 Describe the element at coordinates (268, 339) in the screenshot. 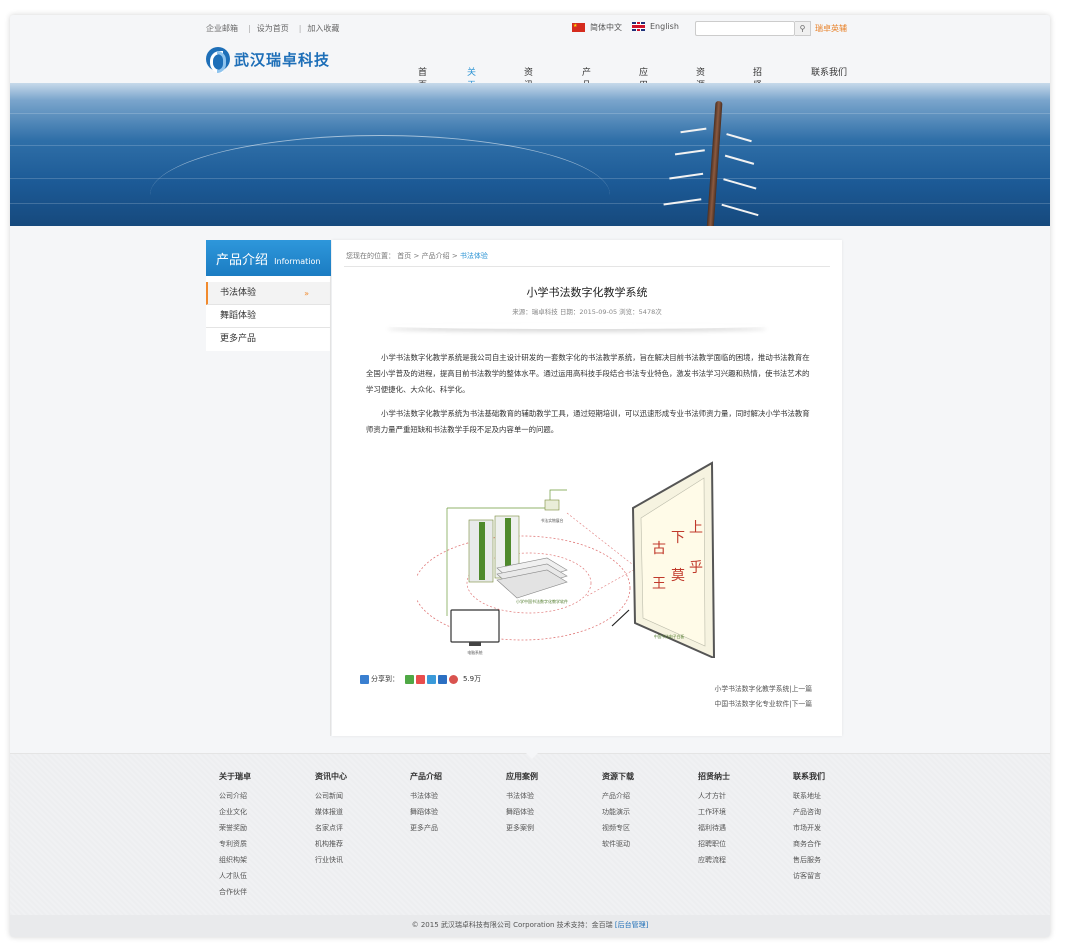

I see `sidebar-item-more: 更多产品` at that location.